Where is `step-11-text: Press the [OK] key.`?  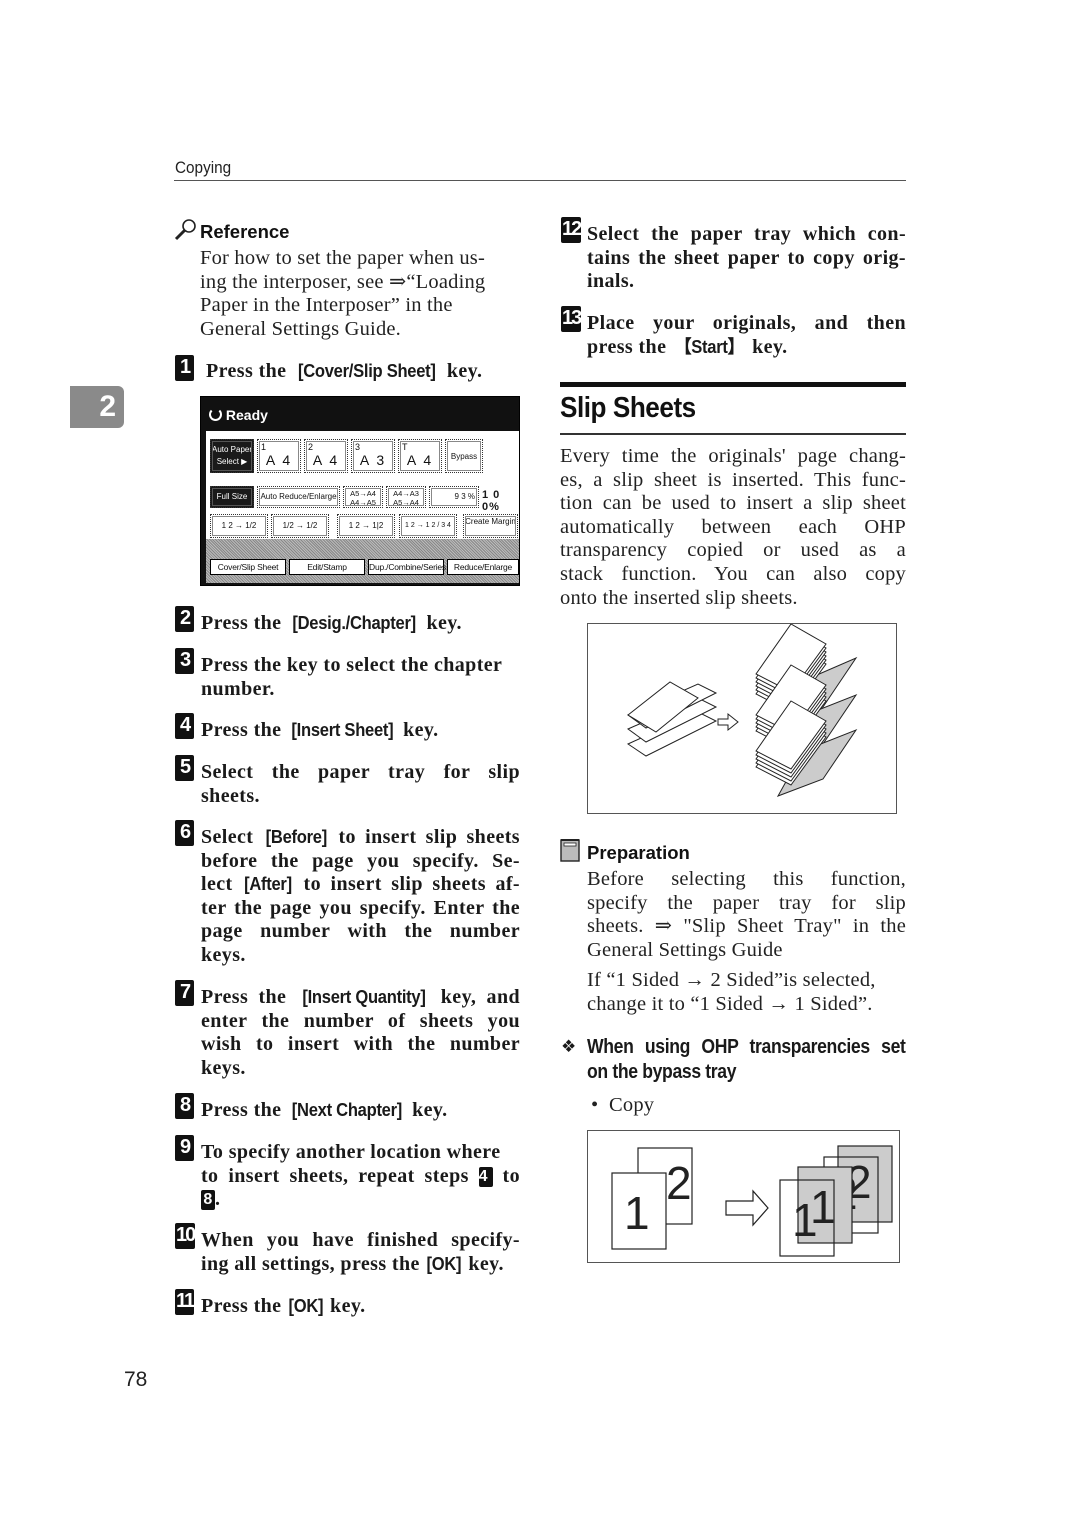
step-11-text: Press the [OK] key. is located at coordinates (283, 1307).